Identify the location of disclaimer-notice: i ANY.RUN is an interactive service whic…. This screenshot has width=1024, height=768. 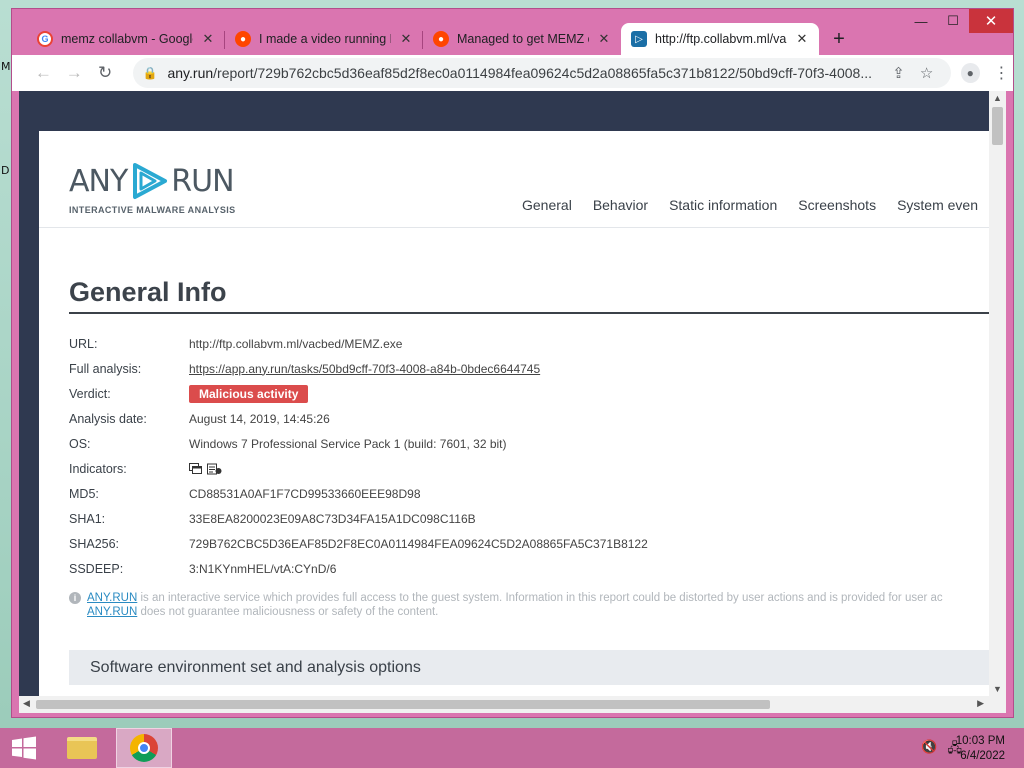
(531, 605).